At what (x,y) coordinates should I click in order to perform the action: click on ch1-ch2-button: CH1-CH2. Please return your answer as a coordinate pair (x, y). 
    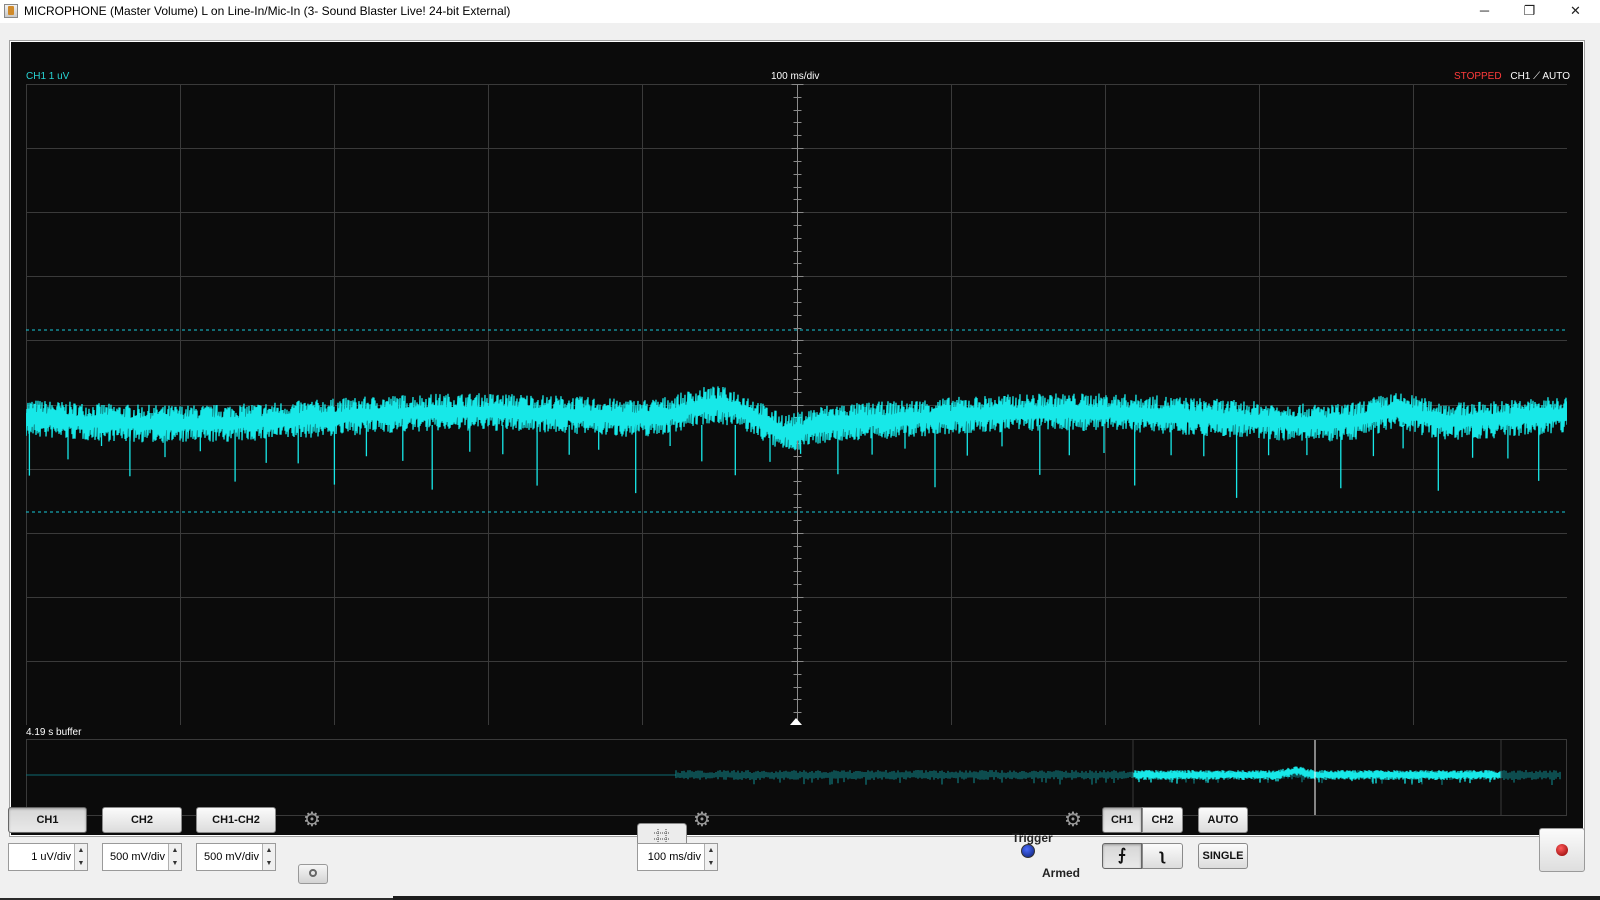
    Looking at the image, I should click on (236, 820).